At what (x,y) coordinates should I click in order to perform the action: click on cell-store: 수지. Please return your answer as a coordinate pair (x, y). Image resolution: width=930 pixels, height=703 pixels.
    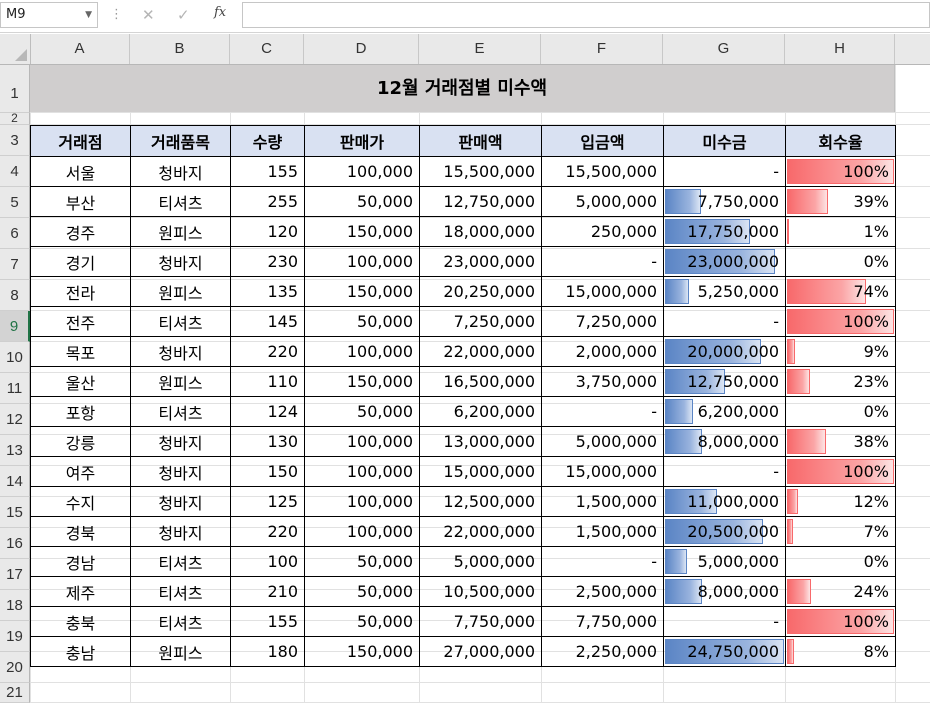
    Looking at the image, I should click on (80, 501).